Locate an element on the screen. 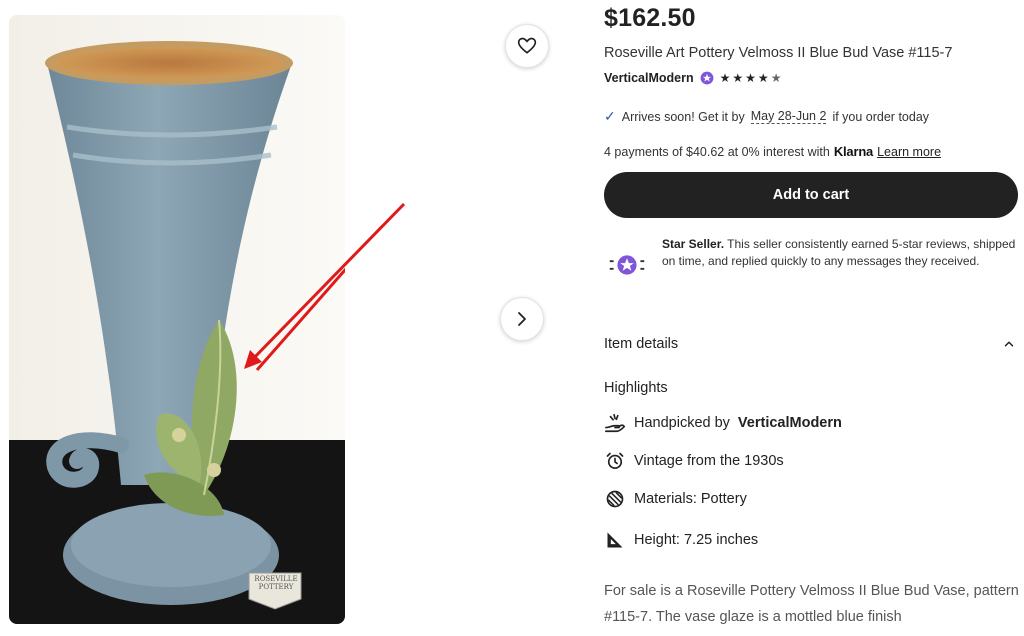 The image size is (1024, 636). half-star-icon: ★ is located at coordinates (776, 78).